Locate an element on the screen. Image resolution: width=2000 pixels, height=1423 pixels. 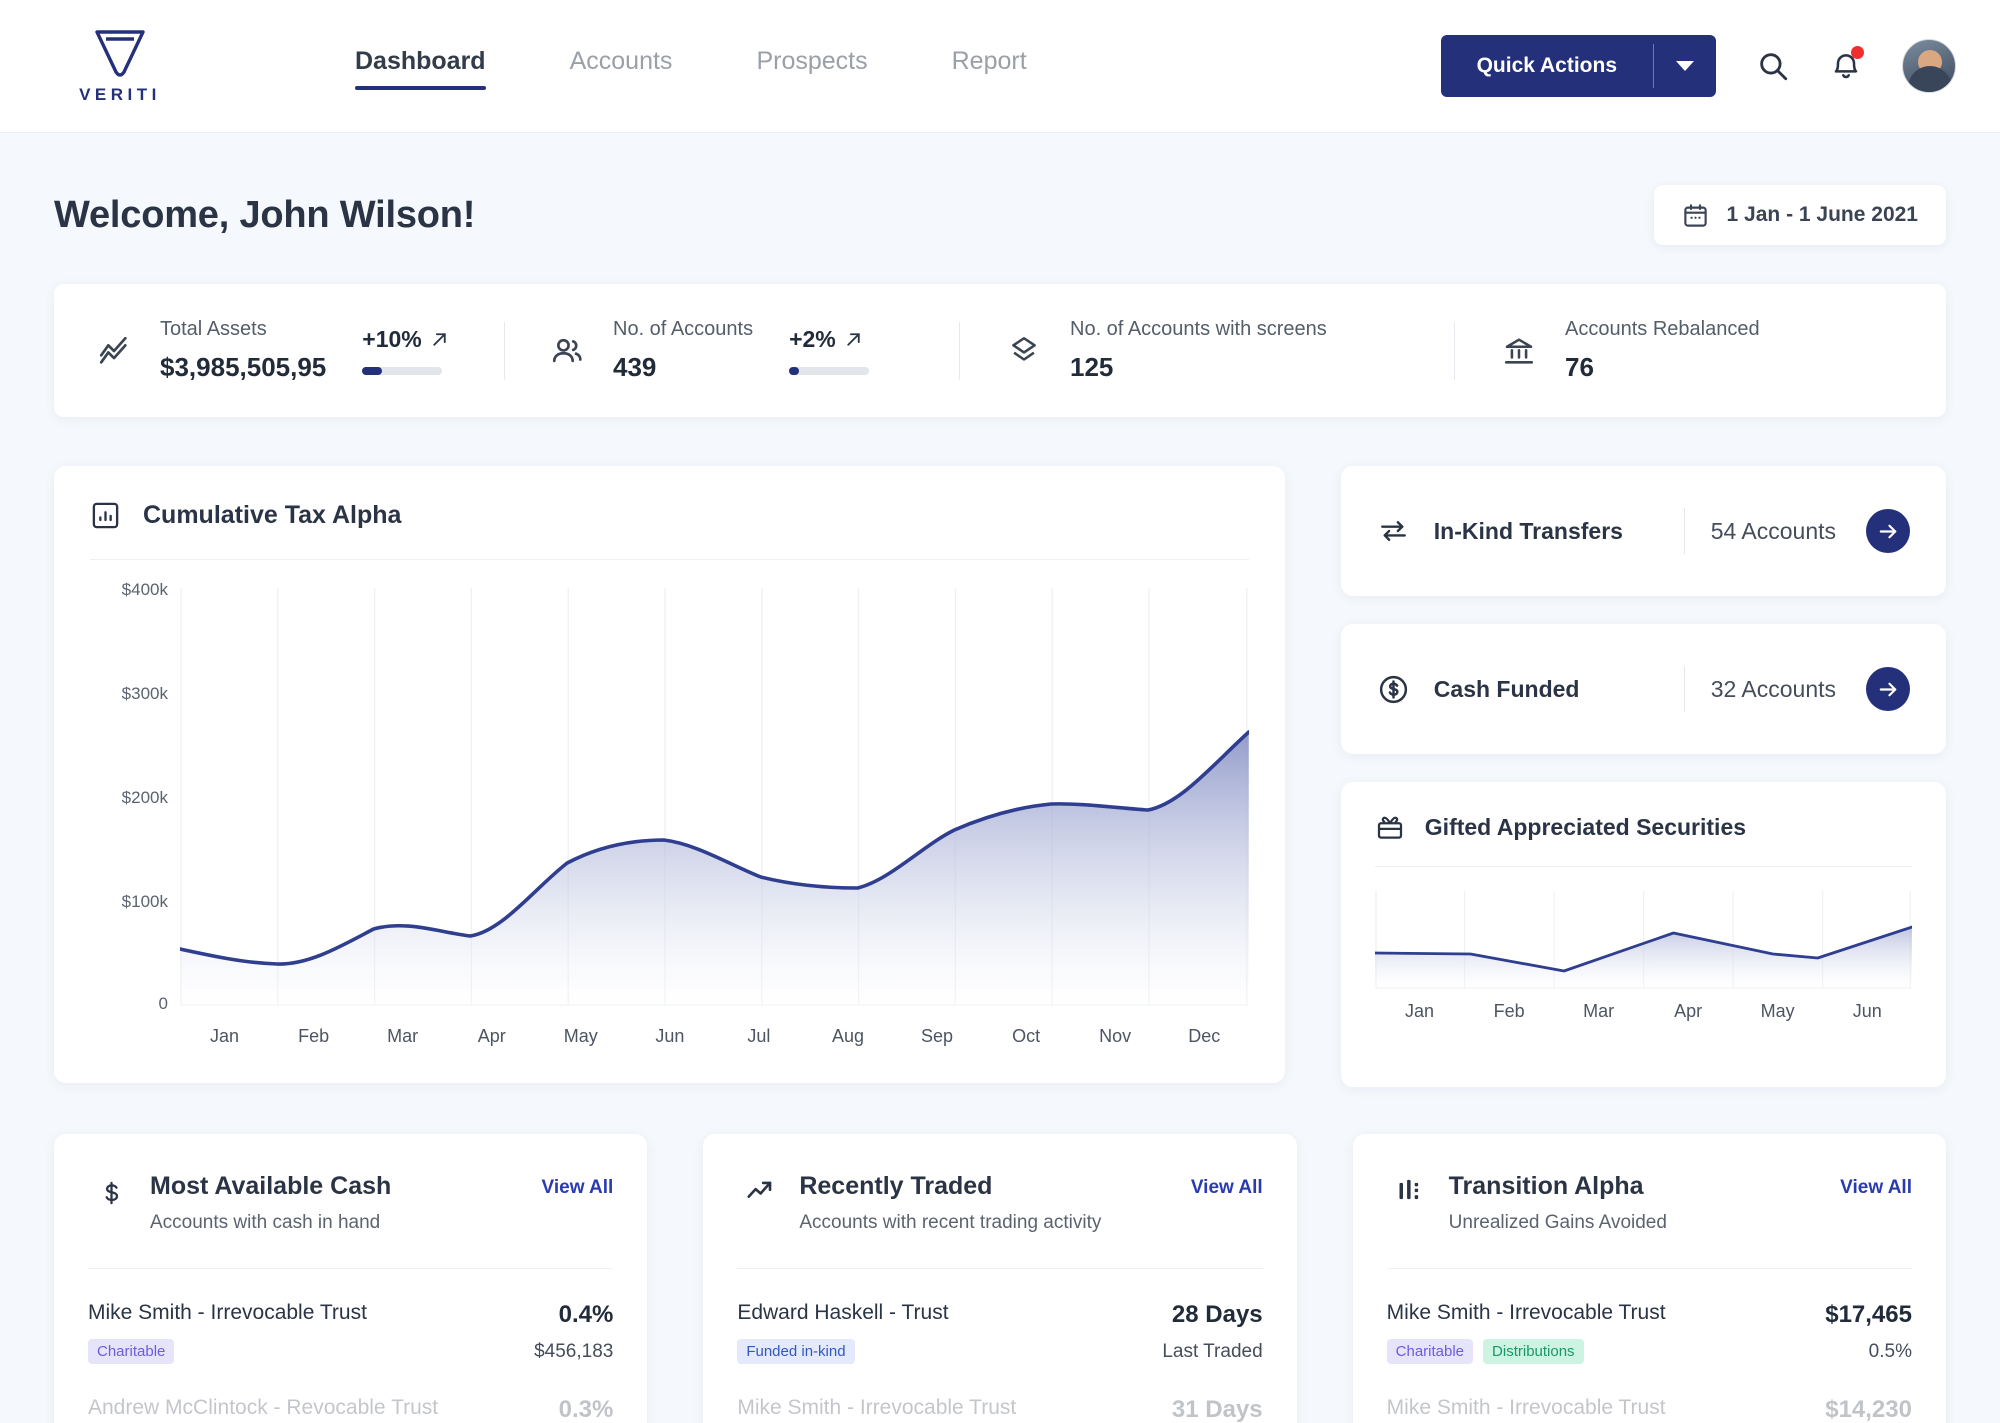
list-item-value: 31 Days is located at coordinates (1217, 1409).